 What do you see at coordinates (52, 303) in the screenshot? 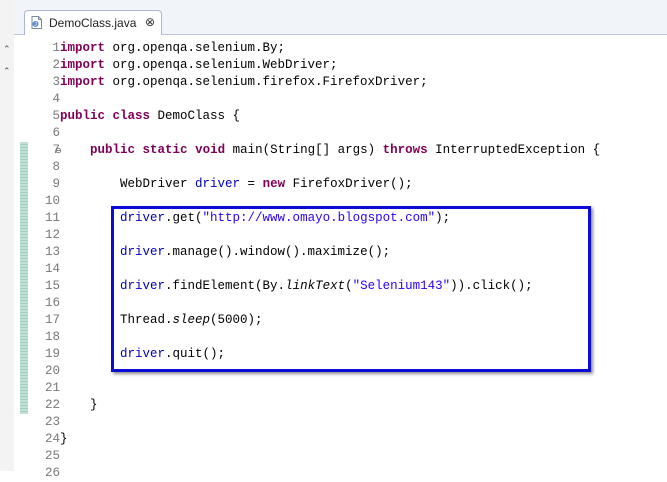
I see `line-number: 16` at bounding box center [52, 303].